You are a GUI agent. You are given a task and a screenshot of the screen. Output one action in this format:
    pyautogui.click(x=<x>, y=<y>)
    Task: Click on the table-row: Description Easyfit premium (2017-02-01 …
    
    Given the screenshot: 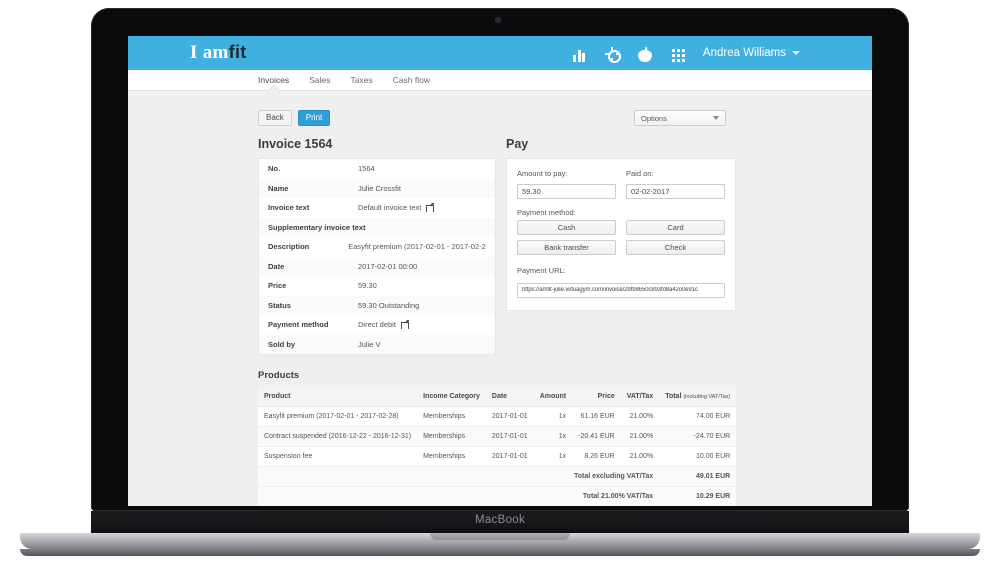 What is the action you would take?
    pyautogui.click(x=377, y=247)
    